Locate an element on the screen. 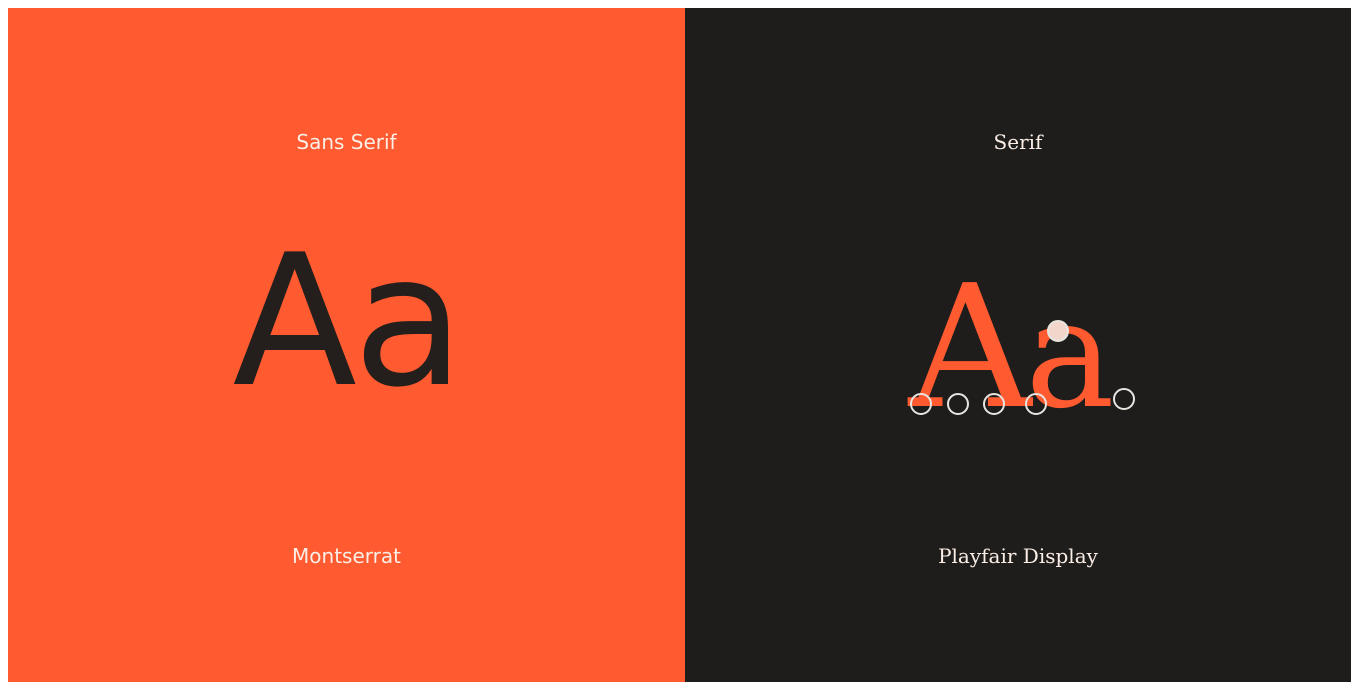 Image resolution: width=1351 pixels, height=682 pixels. serif-specimen-illustration: A a is located at coordinates (1021, 348).